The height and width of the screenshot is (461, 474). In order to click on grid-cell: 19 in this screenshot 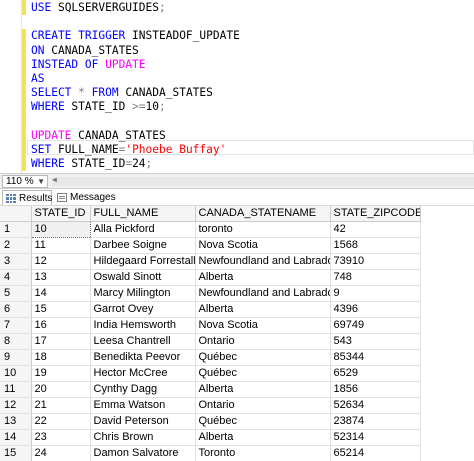, I will do `click(61, 374)`.